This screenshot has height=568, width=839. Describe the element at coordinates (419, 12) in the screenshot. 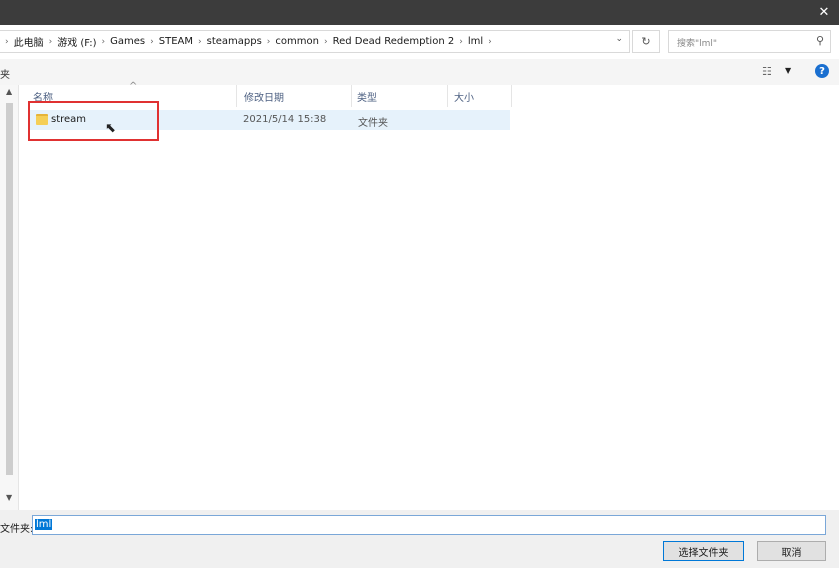

I see `title-bar: ✕` at that location.